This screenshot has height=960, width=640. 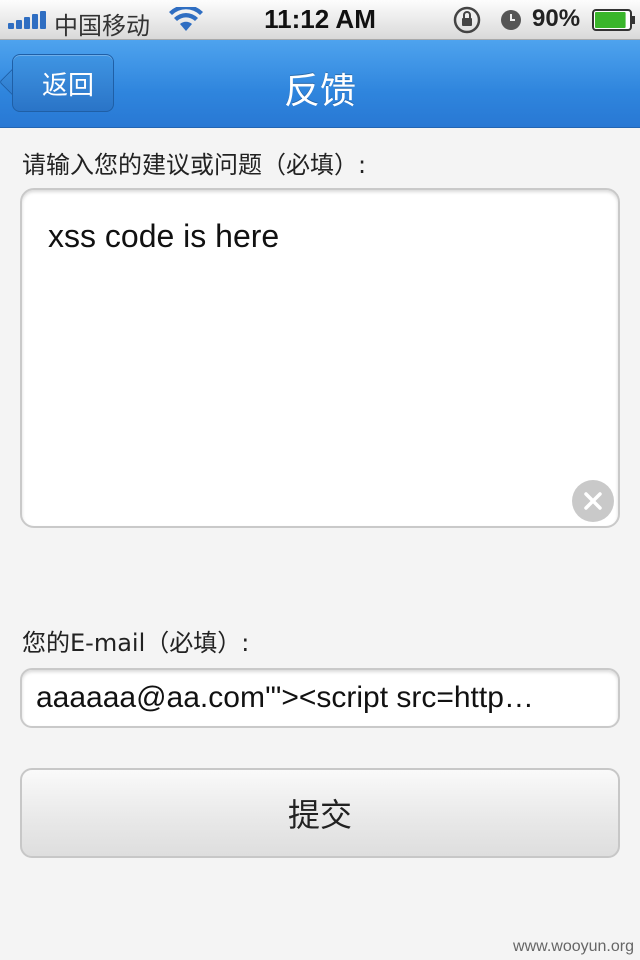 I want to click on submit-button-label: 提交, so click(x=319, y=815).